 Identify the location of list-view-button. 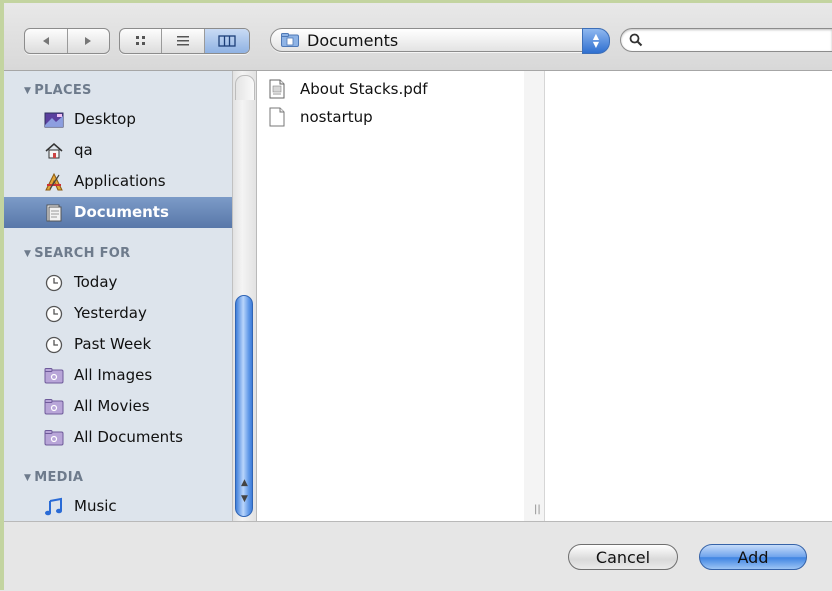
(183, 41).